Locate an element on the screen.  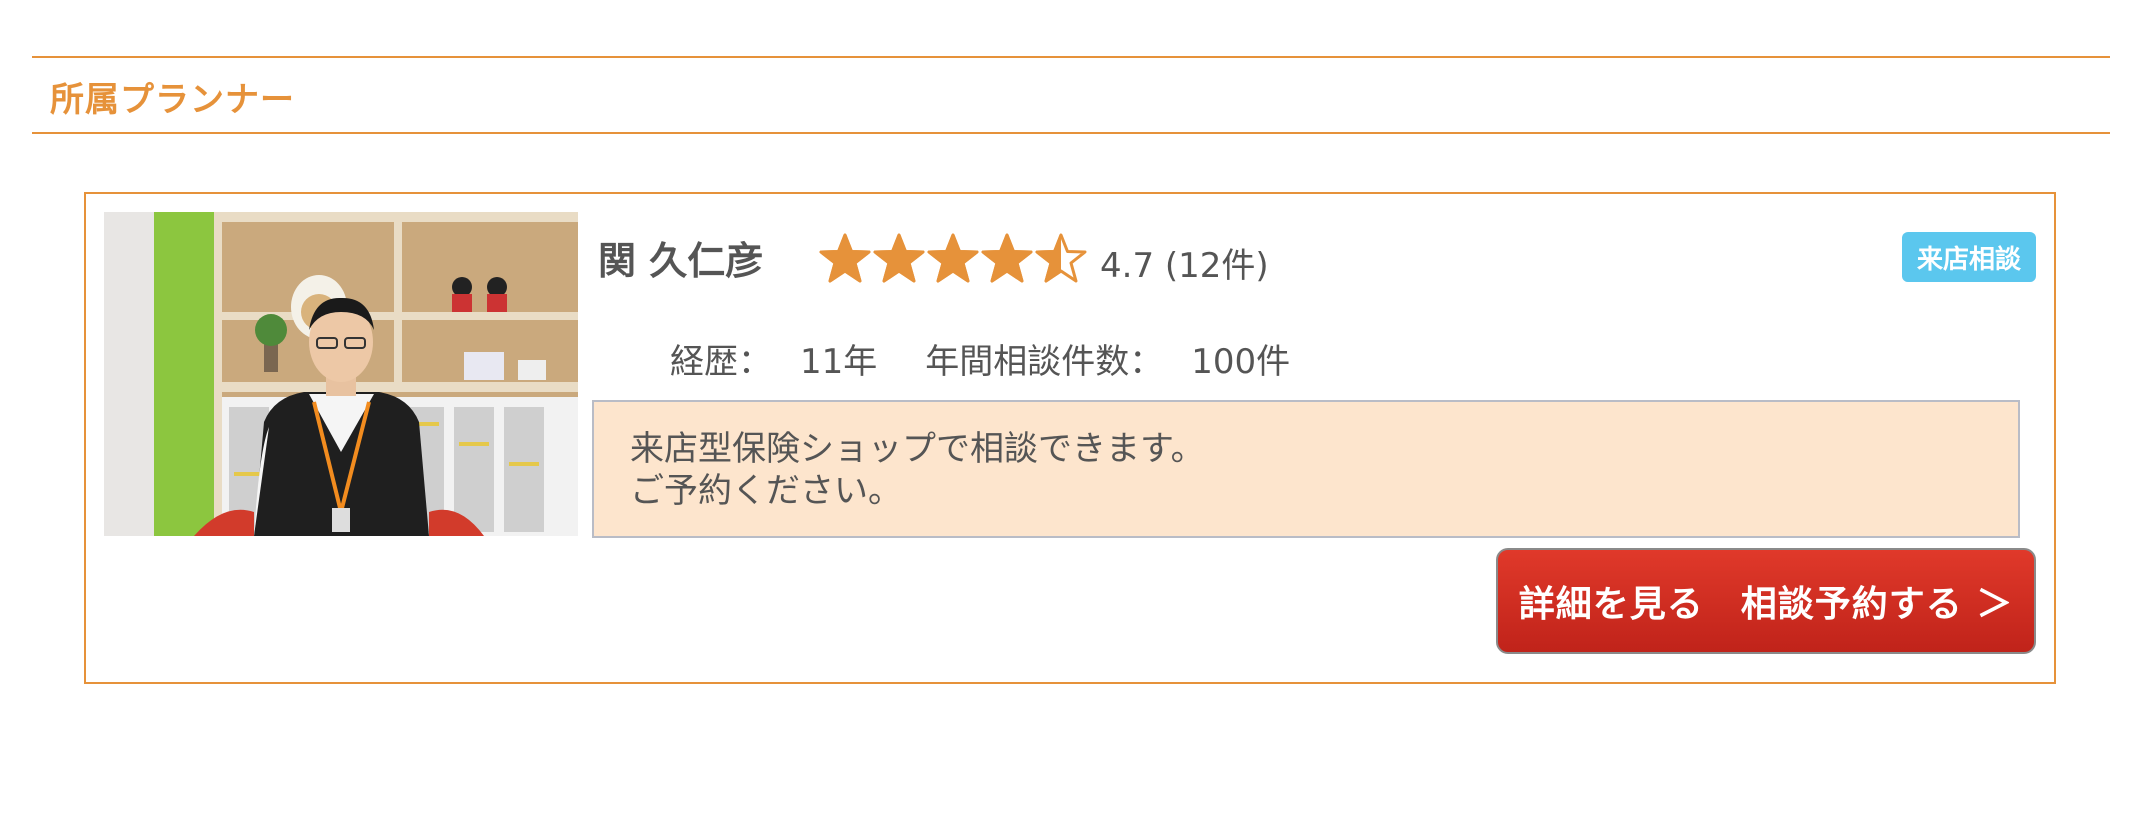
section-title: 所属プランナー is located at coordinates (172, 100).